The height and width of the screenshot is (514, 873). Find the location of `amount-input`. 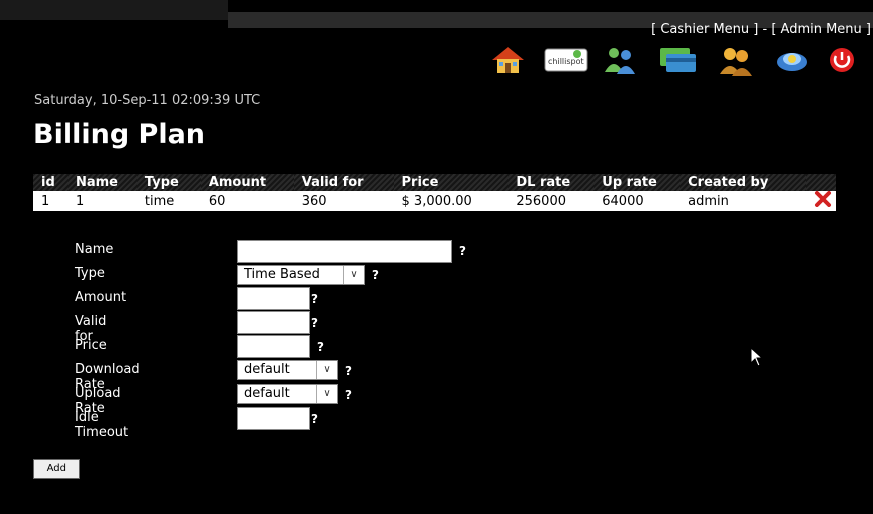

amount-input is located at coordinates (273, 298).